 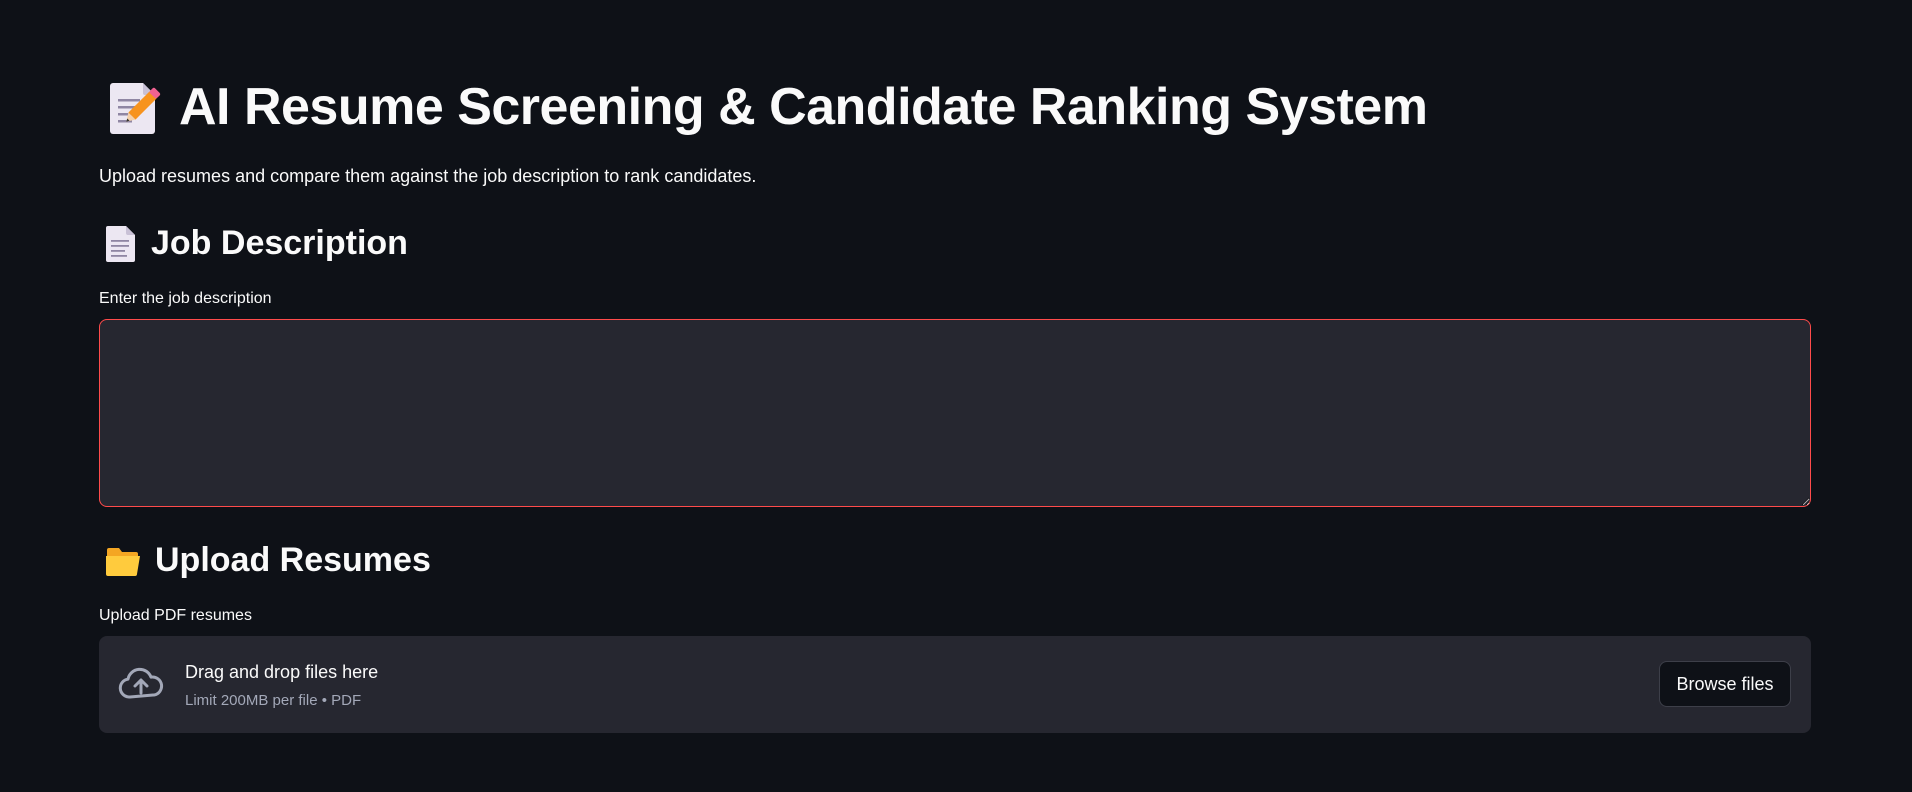 I want to click on folder-icon, so click(x=123, y=561).